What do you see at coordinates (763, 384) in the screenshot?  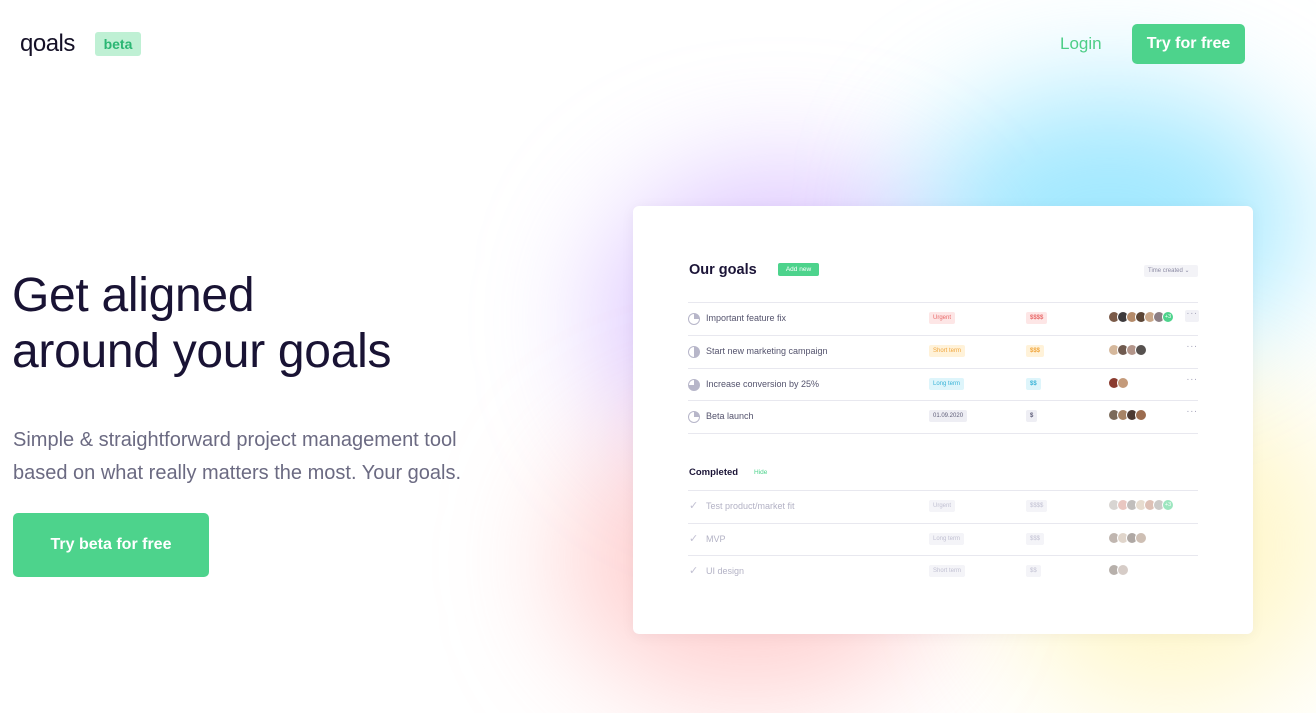 I see `goal-name: Increase conversion by 25%` at bounding box center [763, 384].